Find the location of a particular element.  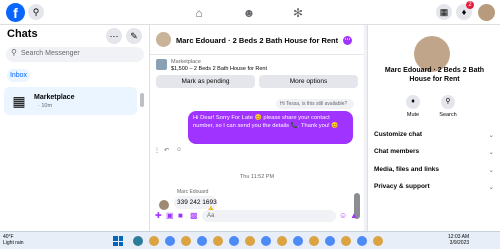

facebook-logo: f is located at coordinates (15, 12).